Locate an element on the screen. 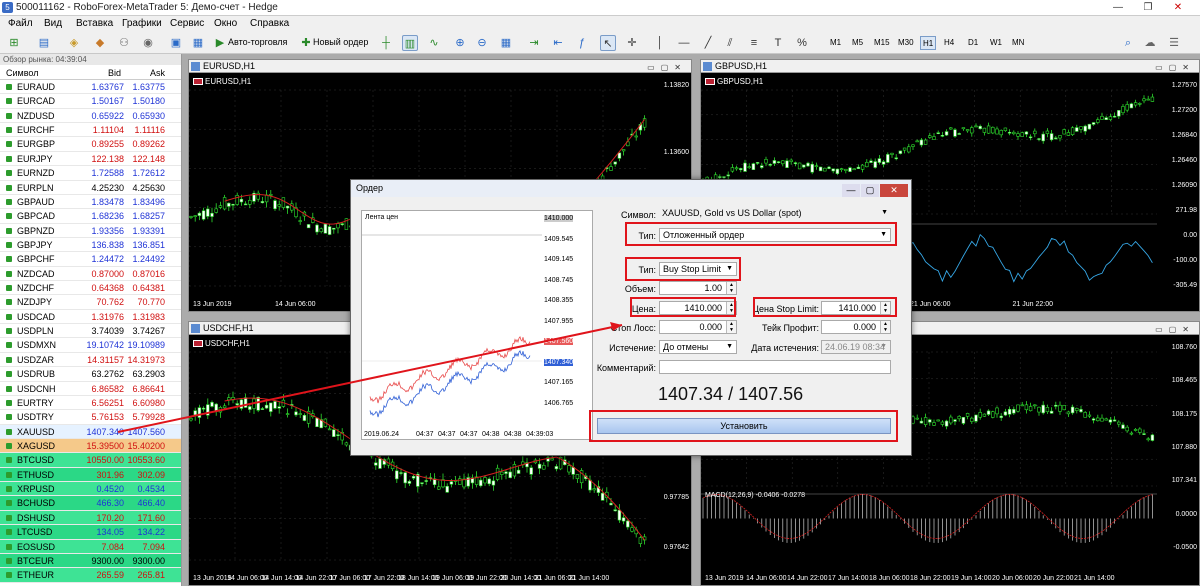  navigator-icon: ◆ is located at coordinates (100, 43).